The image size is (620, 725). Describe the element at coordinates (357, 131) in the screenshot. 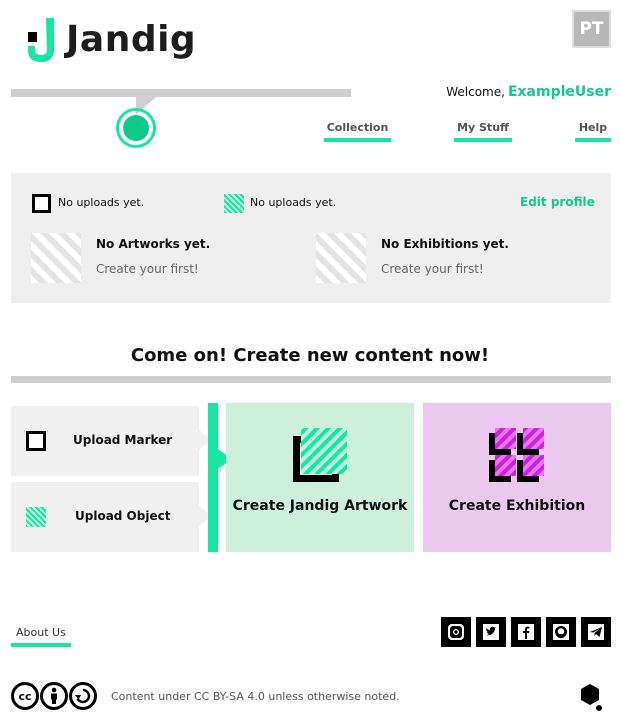

I see `nav-collection: Collection` at that location.